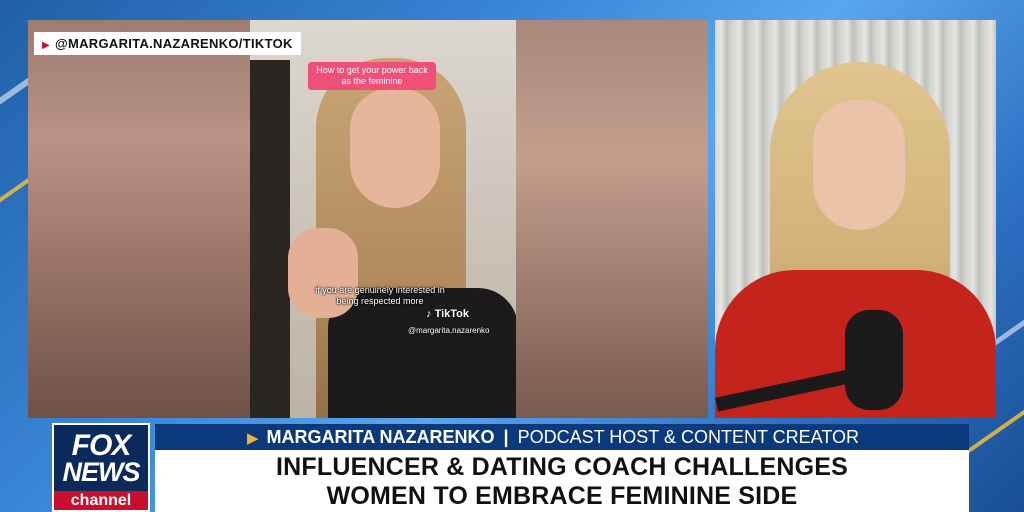 The height and width of the screenshot is (512, 1024). I want to click on blurred-background-right, so click(612, 219).